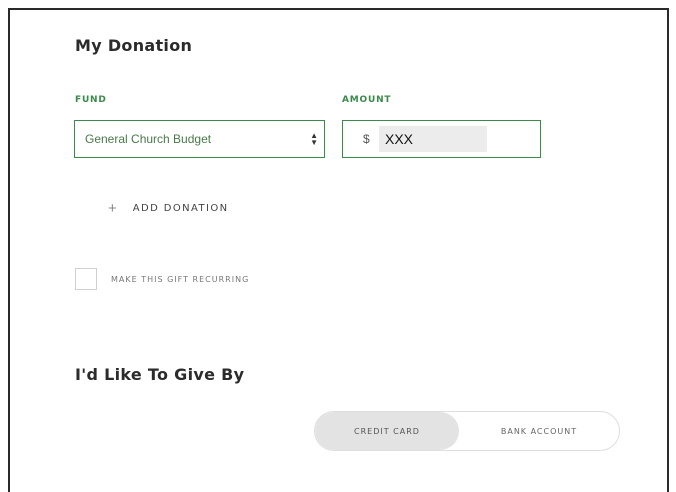  Describe the element at coordinates (387, 431) in the screenshot. I see `credit-card-option: CREDIT CARD` at that location.